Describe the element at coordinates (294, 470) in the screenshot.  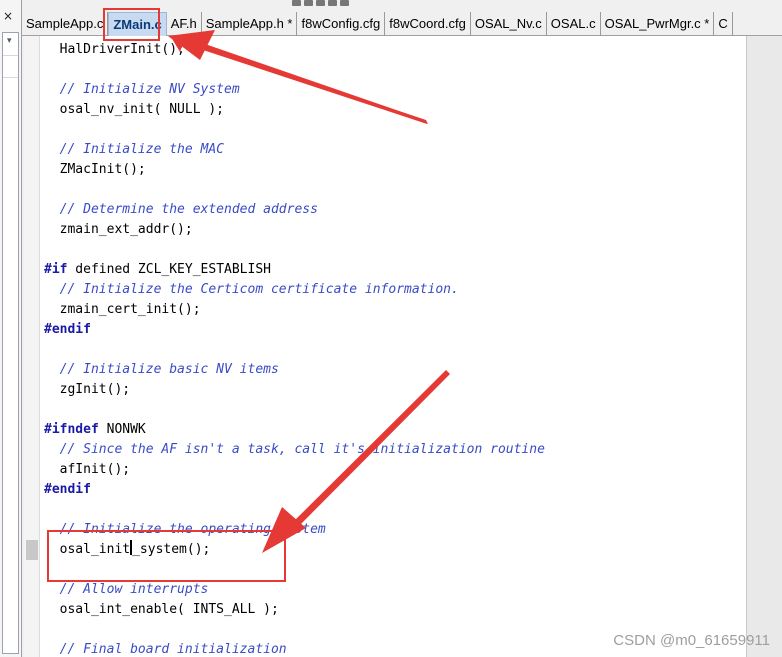
I see `code-line: afInit();` at that location.